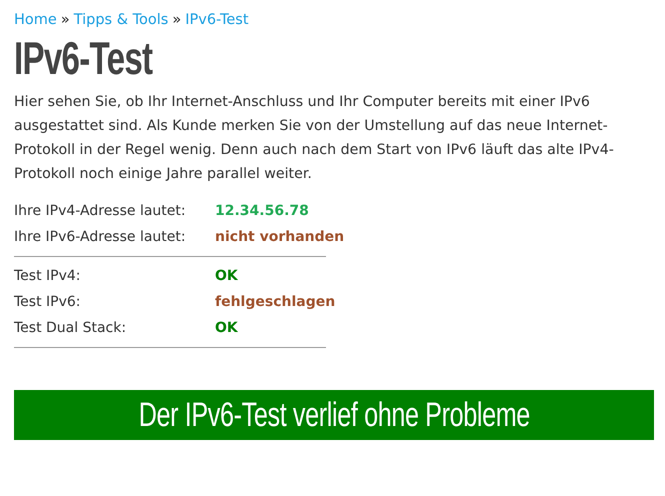 Image resolution: width=665 pixels, height=496 pixels. Describe the element at coordinates (100, 211) in the screenshot. I see `row-label: Ihre IPv4-Adresse lautet:` at that location.